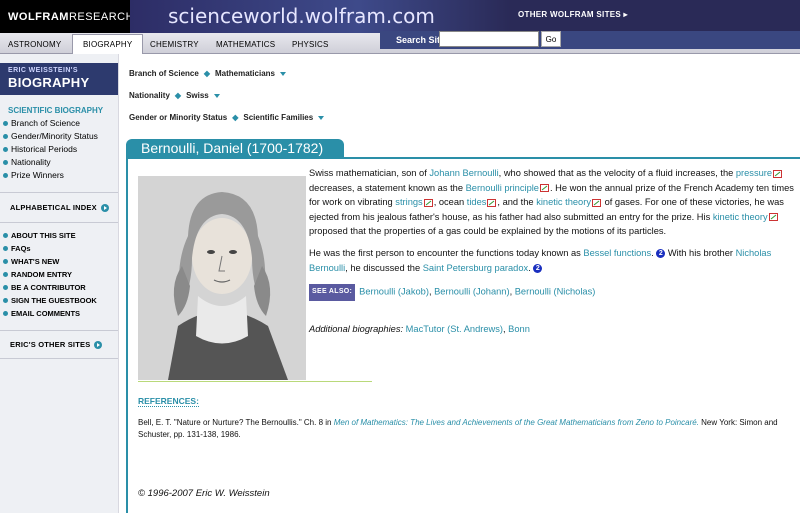 This screenshot has width=800, height=513. What do you see at coordinates (168, 401) in the screenshot?
I see `references-heading: REFERENCES:` at bounding box center [168, 401].